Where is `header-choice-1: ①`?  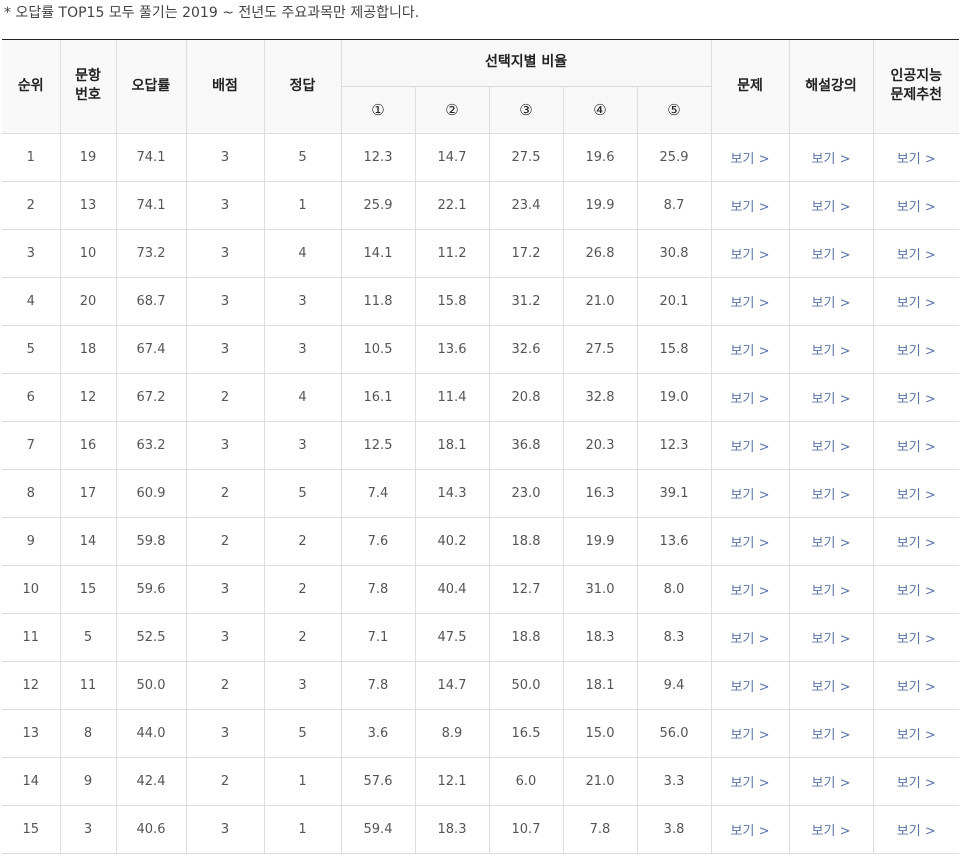
header-choice-1: ① is located at coordinates (378, 110).